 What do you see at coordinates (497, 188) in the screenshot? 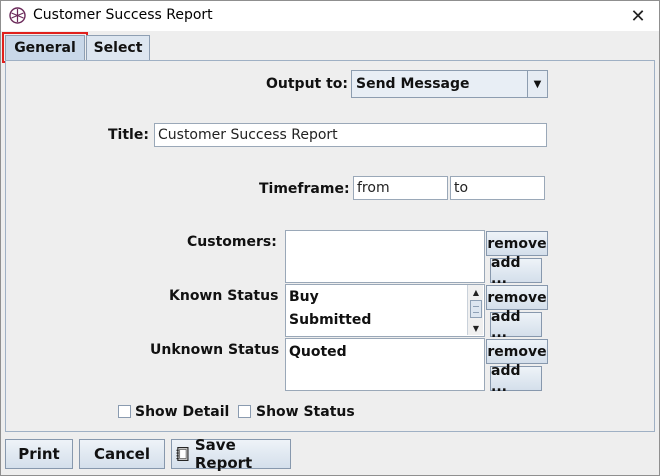
I see `timeframe-to-input: to` at bounding box center [497, 188].